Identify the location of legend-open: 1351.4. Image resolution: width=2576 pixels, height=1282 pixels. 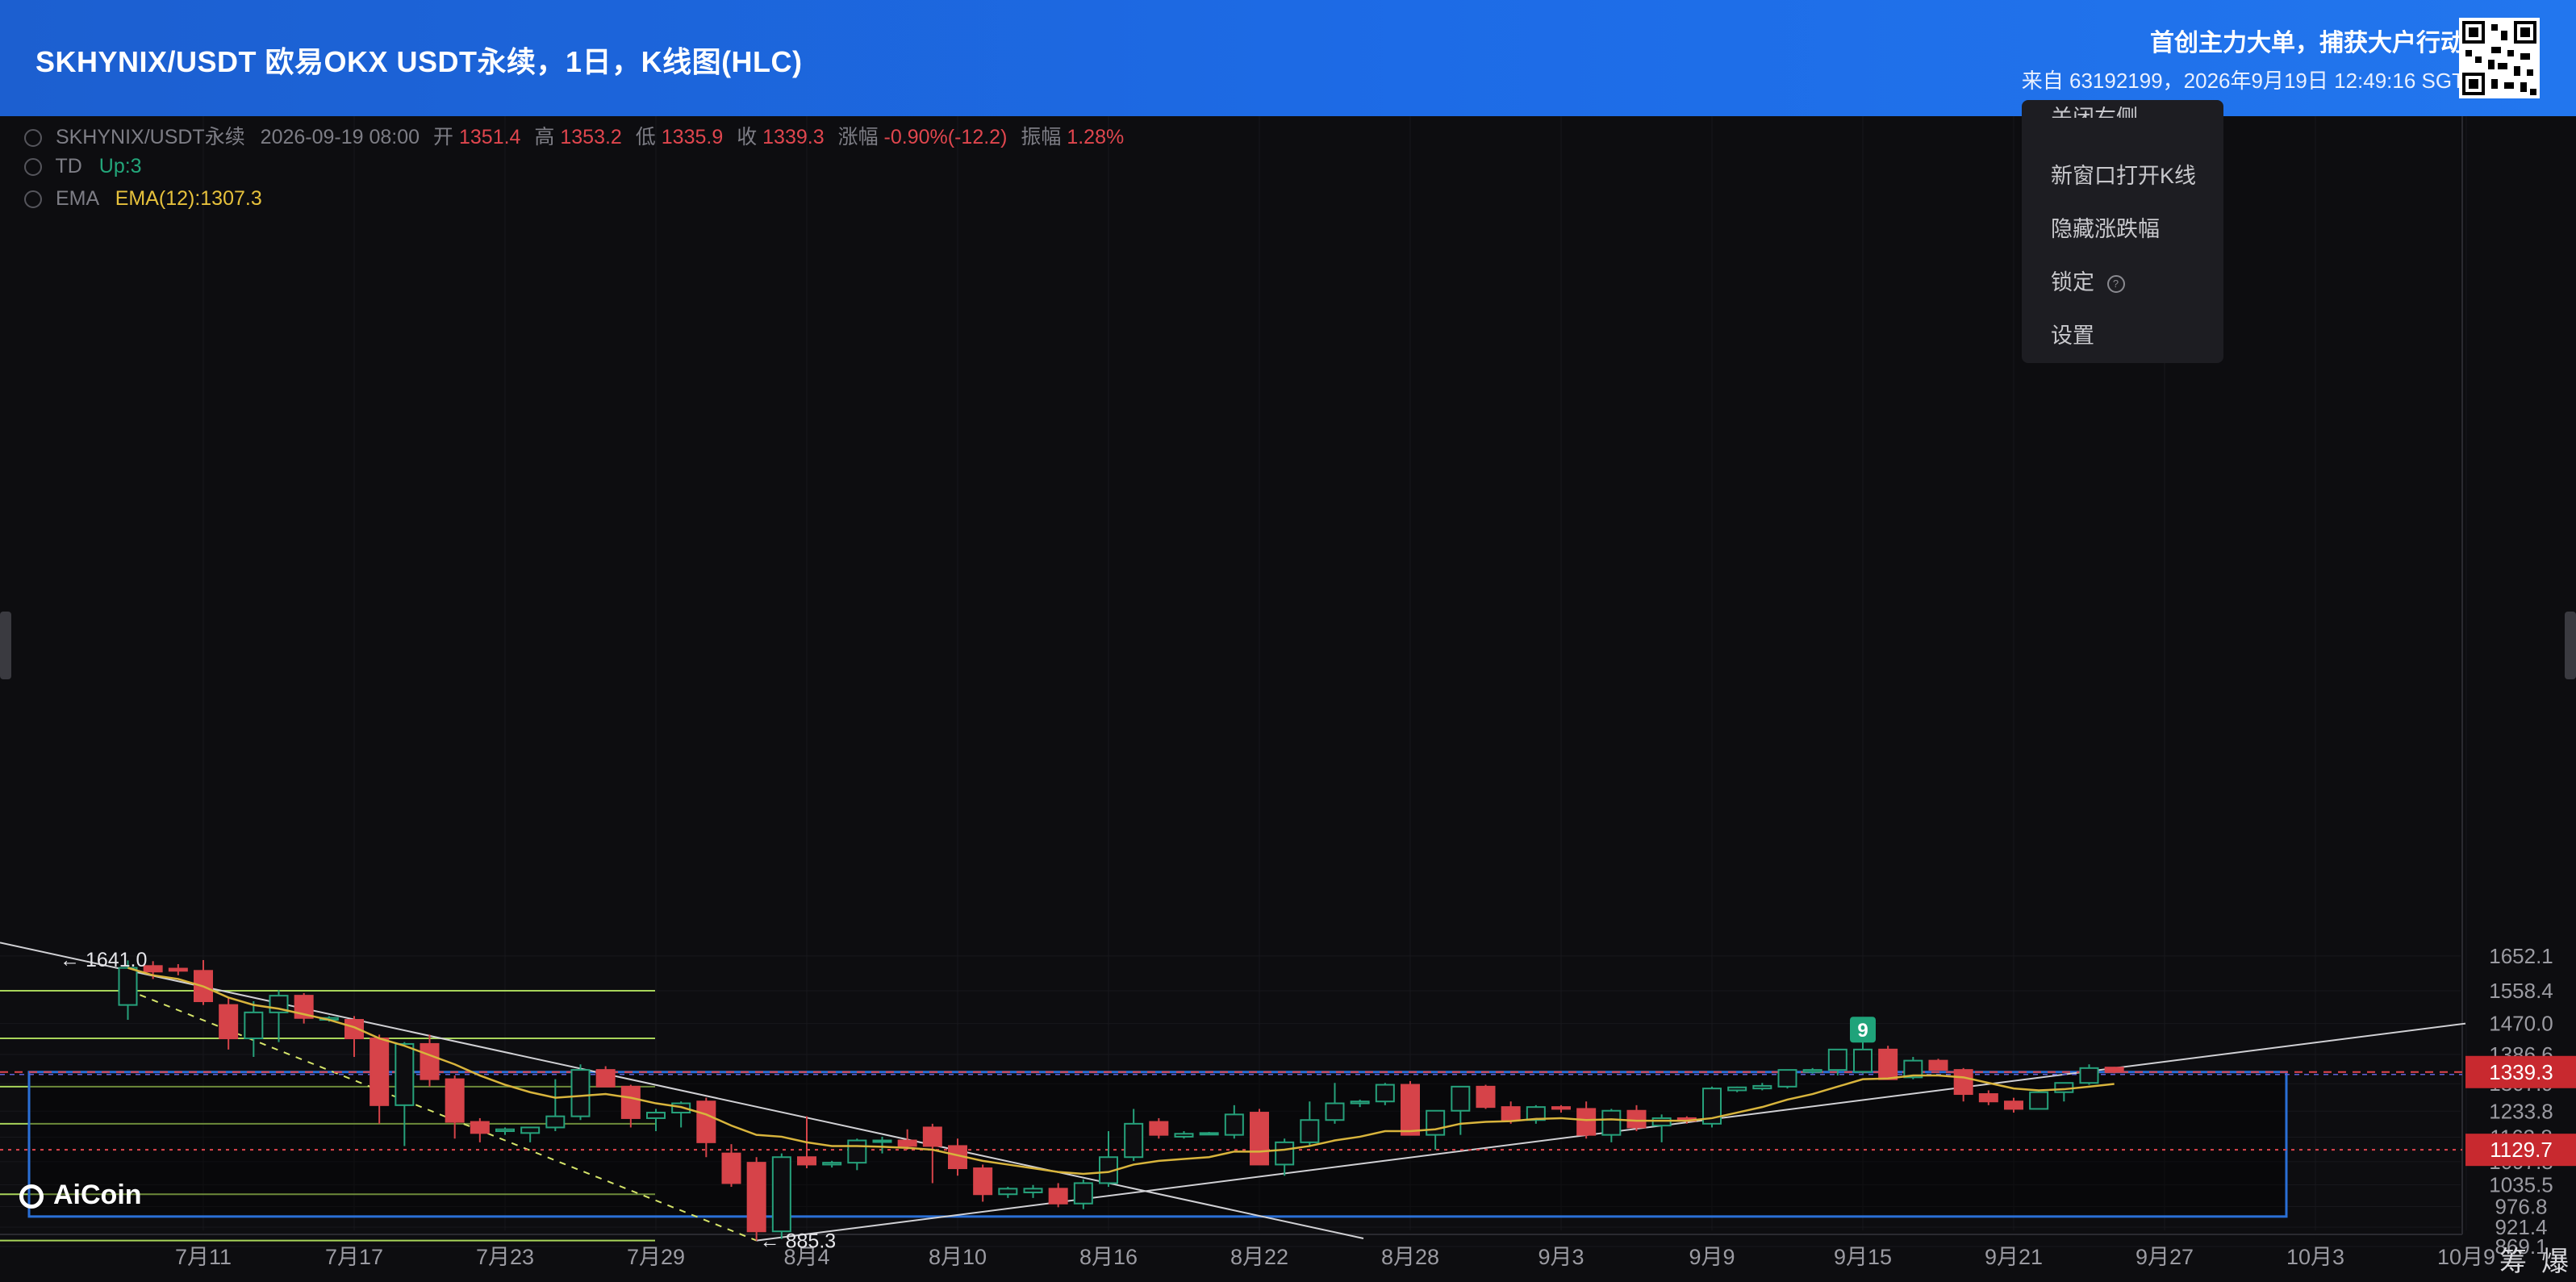
(489, 137).